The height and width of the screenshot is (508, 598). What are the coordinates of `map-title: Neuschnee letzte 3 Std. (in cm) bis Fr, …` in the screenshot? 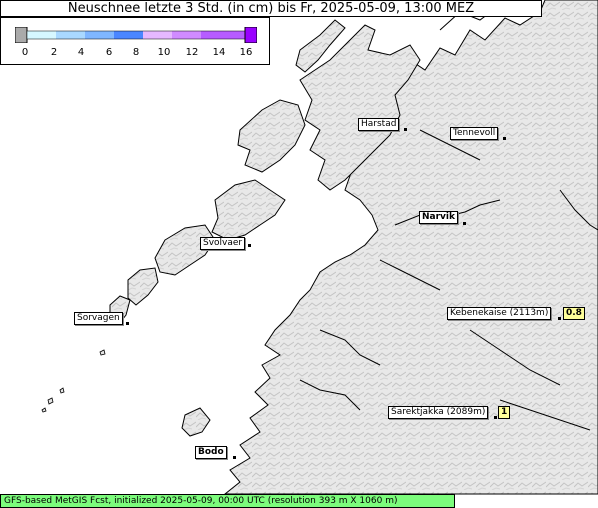 It's located at (271, 8).